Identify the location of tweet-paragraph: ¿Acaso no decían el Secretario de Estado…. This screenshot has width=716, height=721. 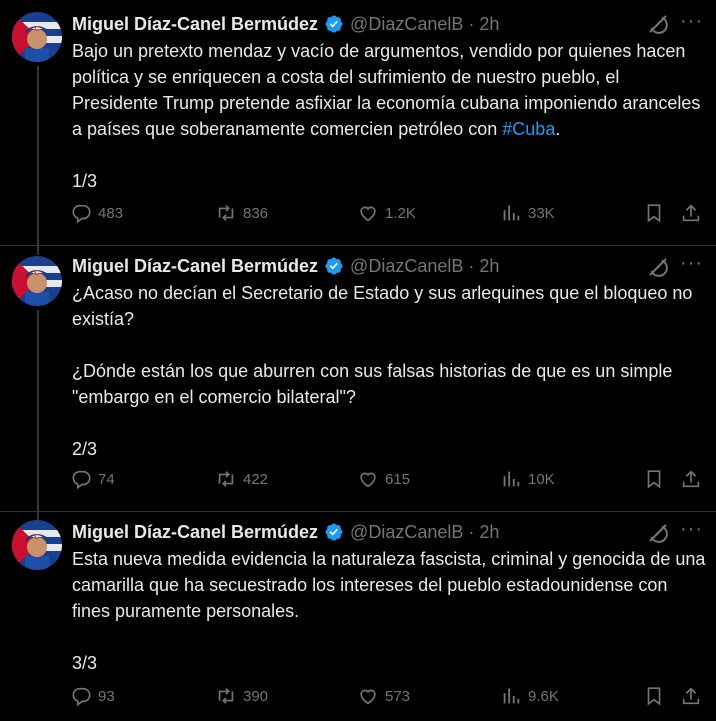
(382, 306).